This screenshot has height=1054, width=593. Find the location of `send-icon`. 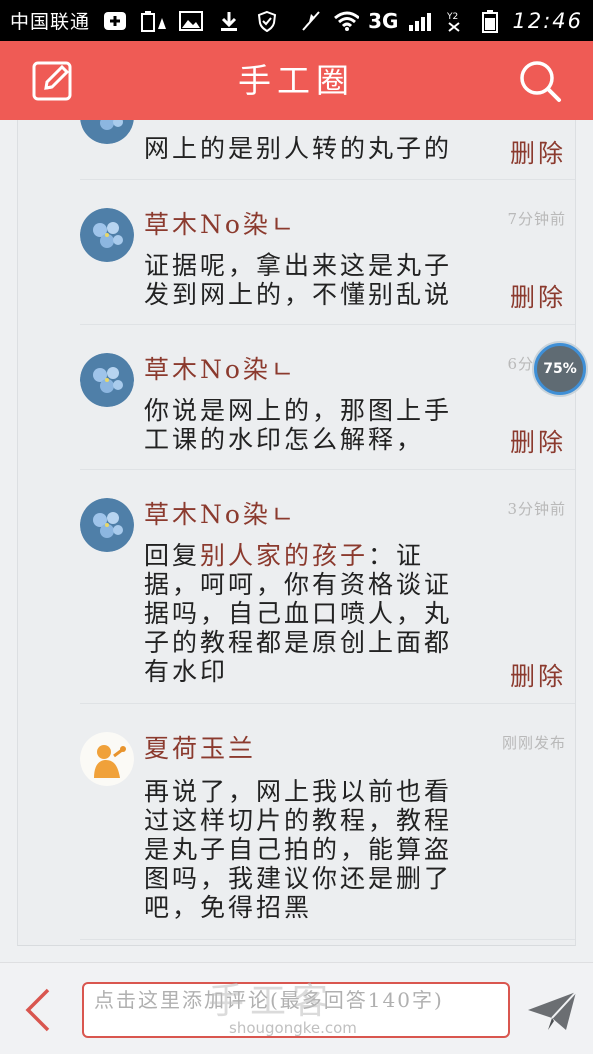

send-icon is located at coordinates (552, 1010).